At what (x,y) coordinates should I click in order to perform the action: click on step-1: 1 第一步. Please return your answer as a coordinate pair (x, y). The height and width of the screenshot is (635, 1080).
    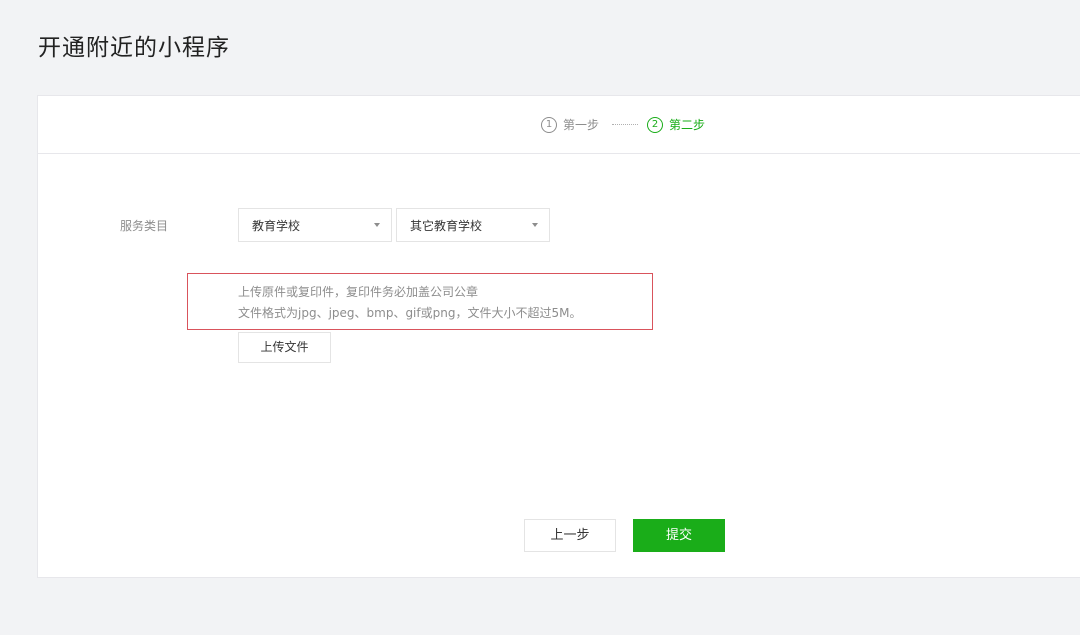
    Looking at the image, I should click on (570, 124).